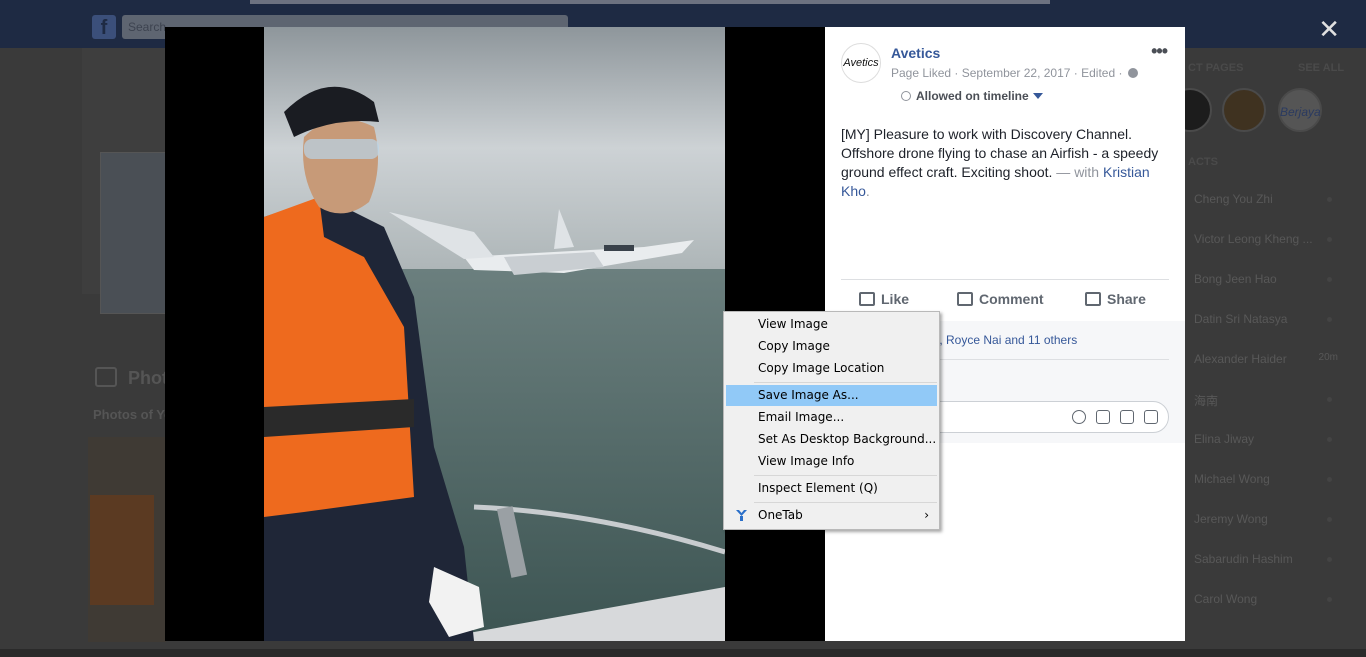 This screenshot has height=657, width=1366. What do you see at coordinates (1127, 417) in the screenshot?
I see `gif-icon` at bounding box center [1127, 417].